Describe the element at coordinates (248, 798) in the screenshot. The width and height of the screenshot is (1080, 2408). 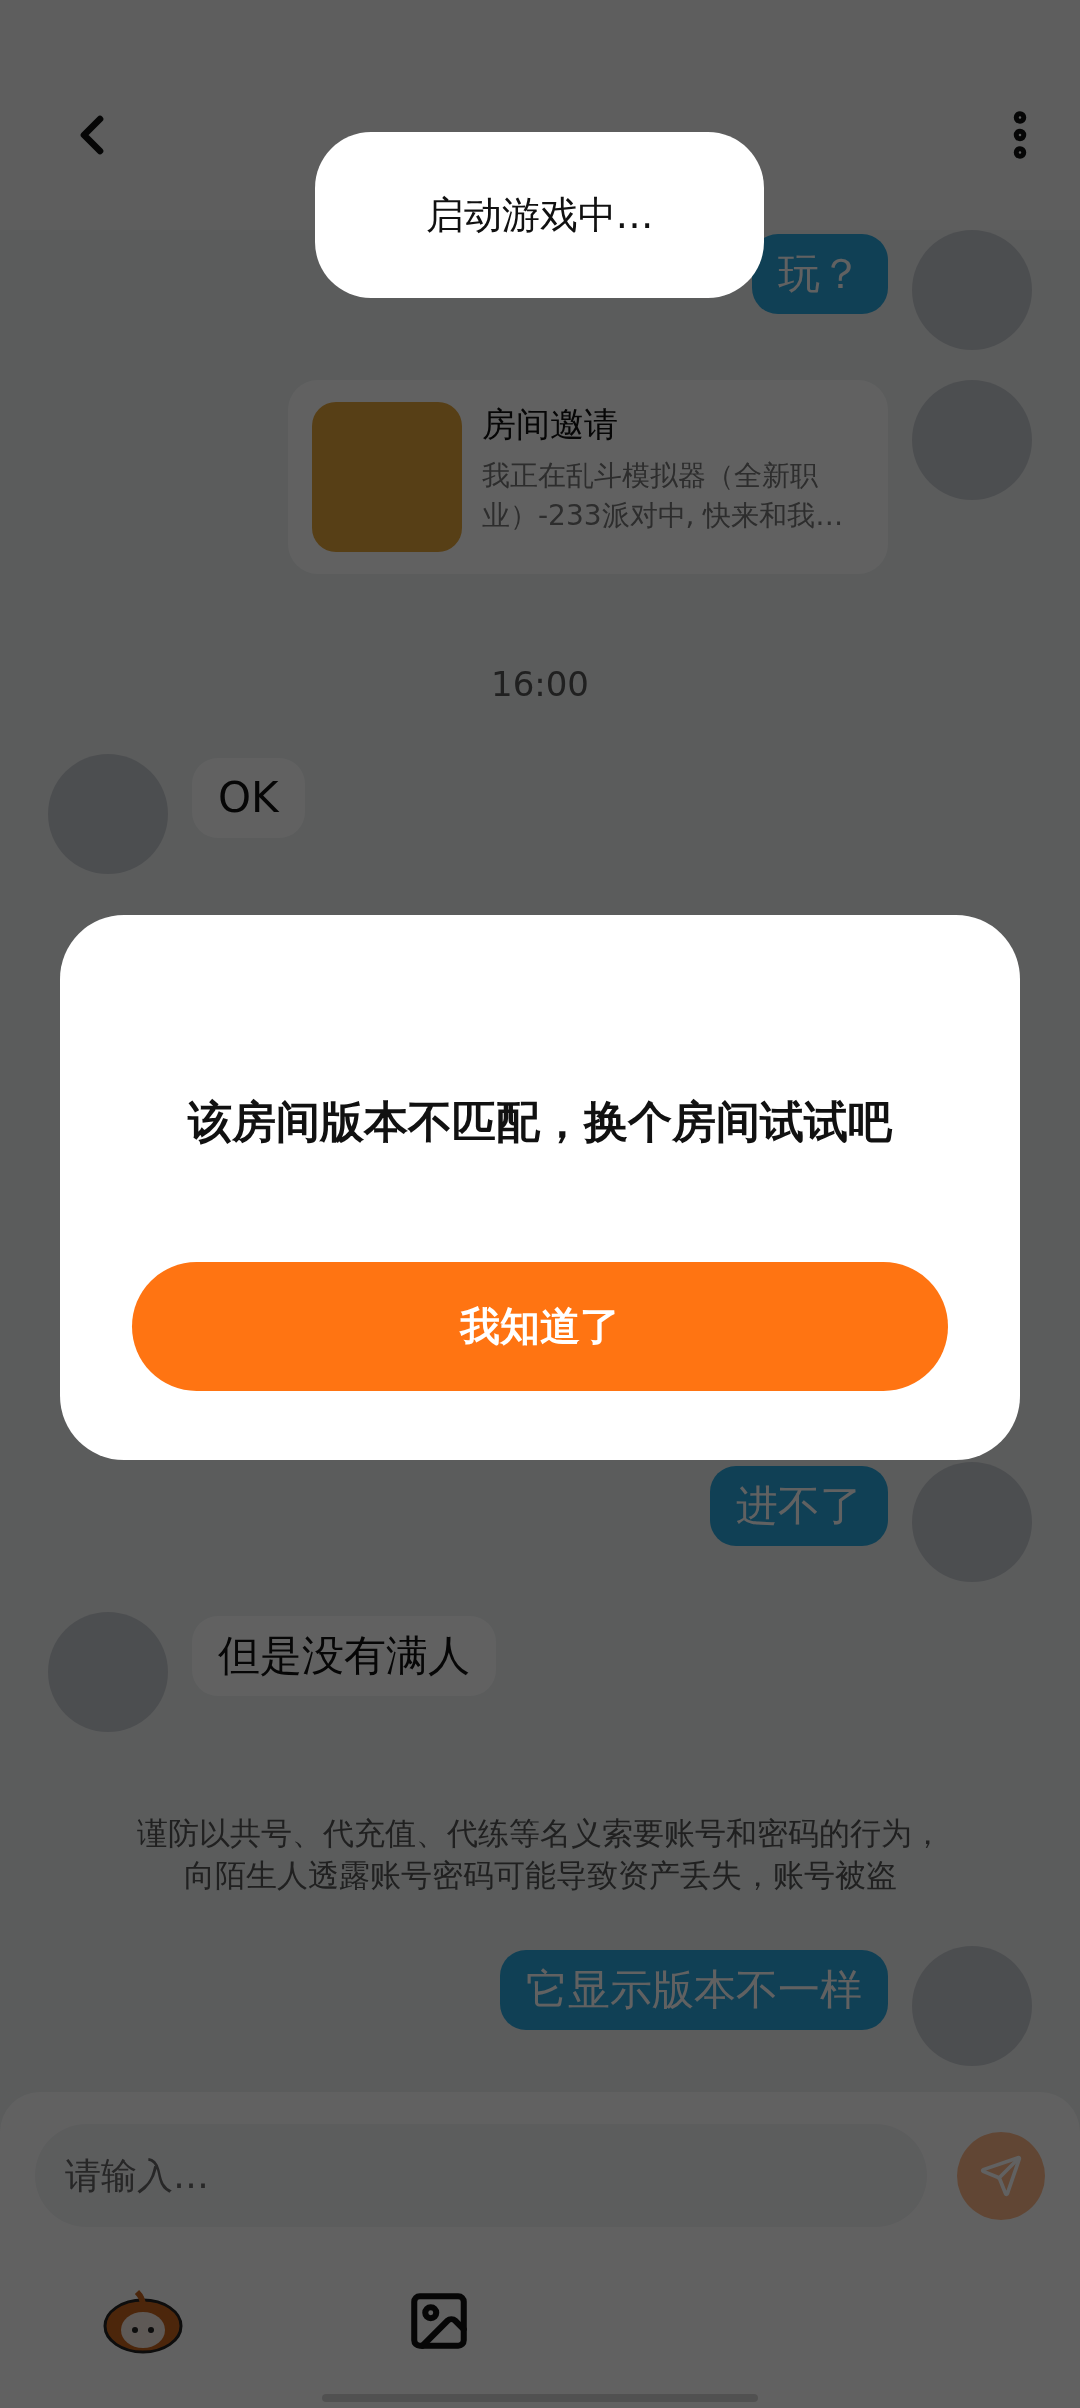
I see `message-bubble: OK` at that location.